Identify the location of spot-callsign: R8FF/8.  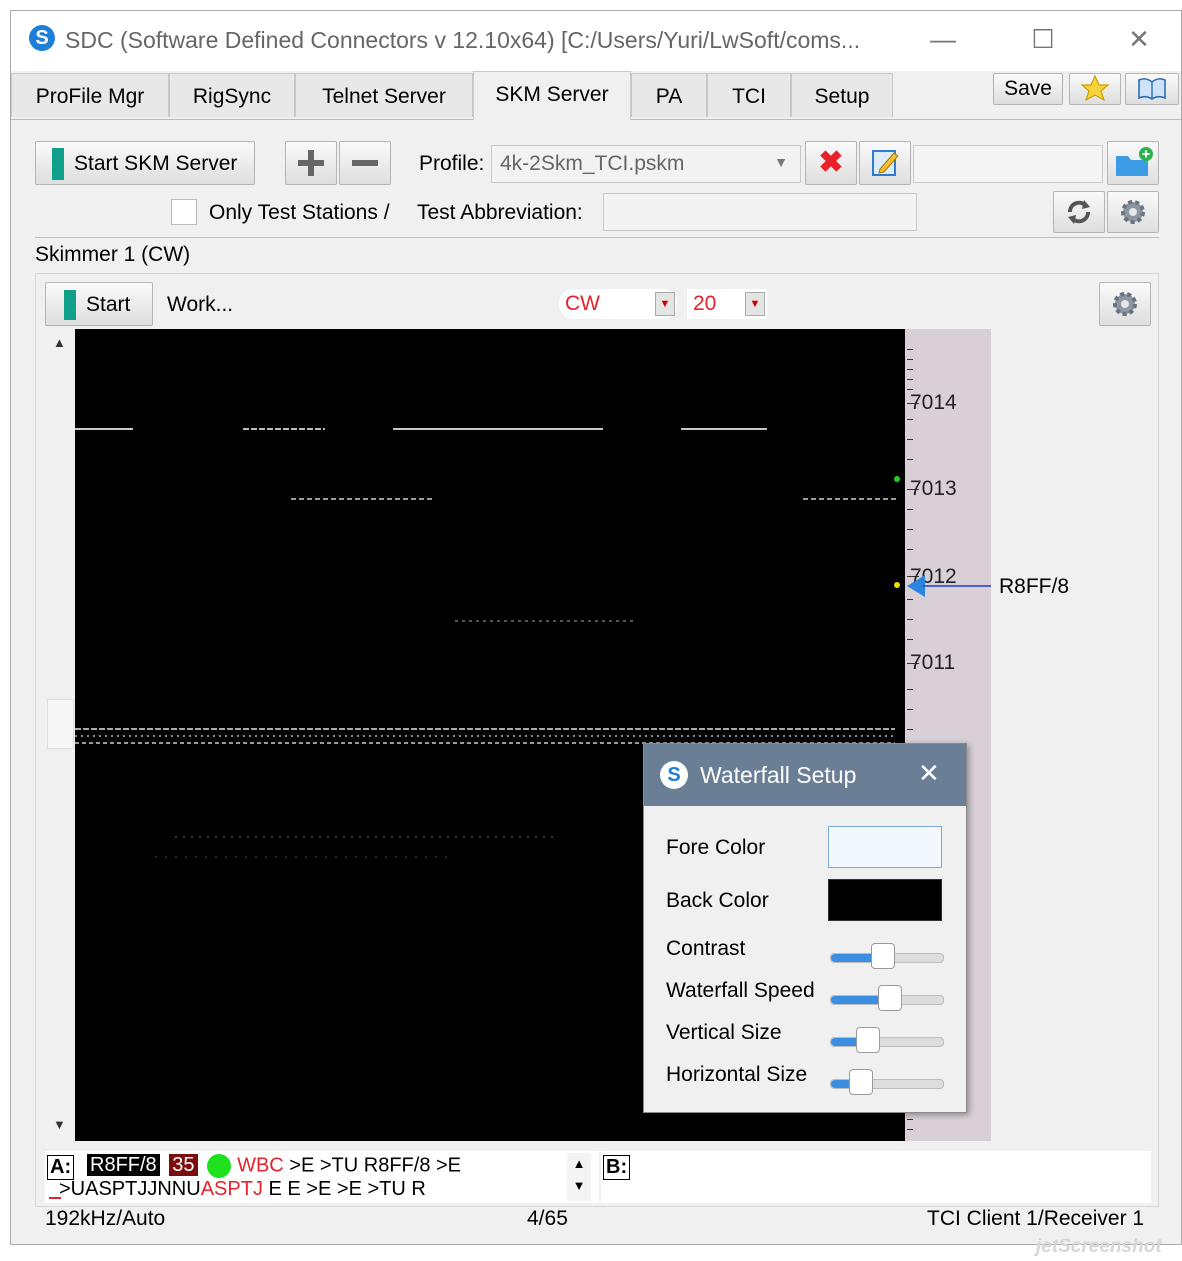
(1034, 587).